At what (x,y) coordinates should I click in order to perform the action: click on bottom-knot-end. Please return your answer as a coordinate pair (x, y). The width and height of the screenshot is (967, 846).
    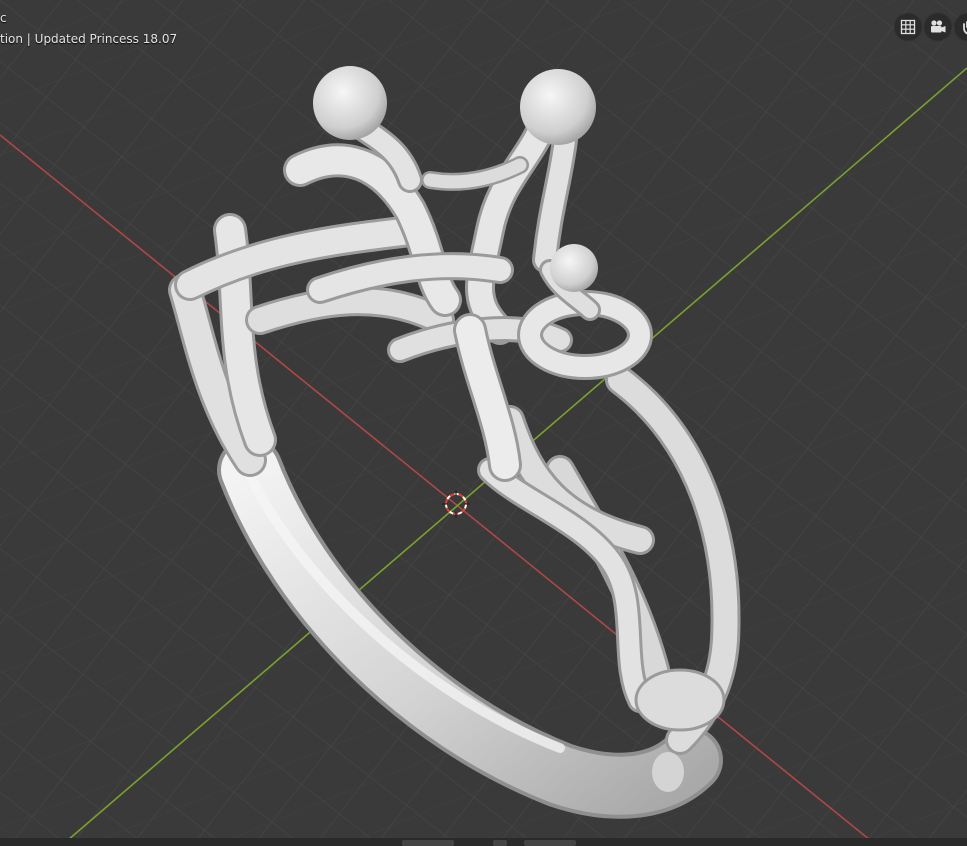
    Looking at the image, I should click on (668, 772).